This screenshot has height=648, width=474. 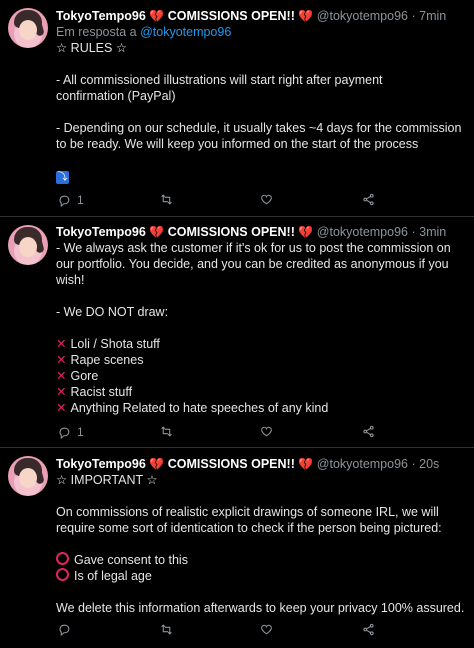 I want to click on text-line: wish!, so click(x=70, y=280).